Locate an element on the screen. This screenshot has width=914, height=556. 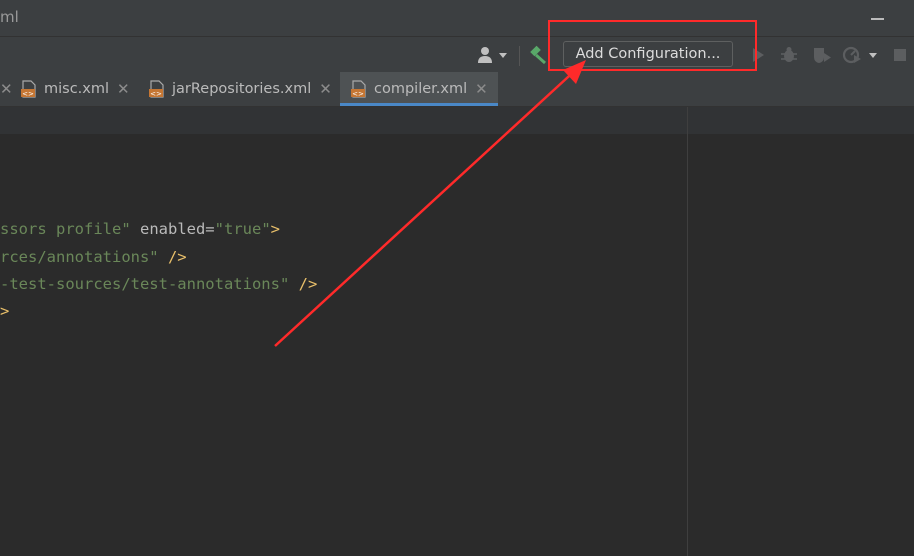
window-title: ml is located at coordinates (9, 17).